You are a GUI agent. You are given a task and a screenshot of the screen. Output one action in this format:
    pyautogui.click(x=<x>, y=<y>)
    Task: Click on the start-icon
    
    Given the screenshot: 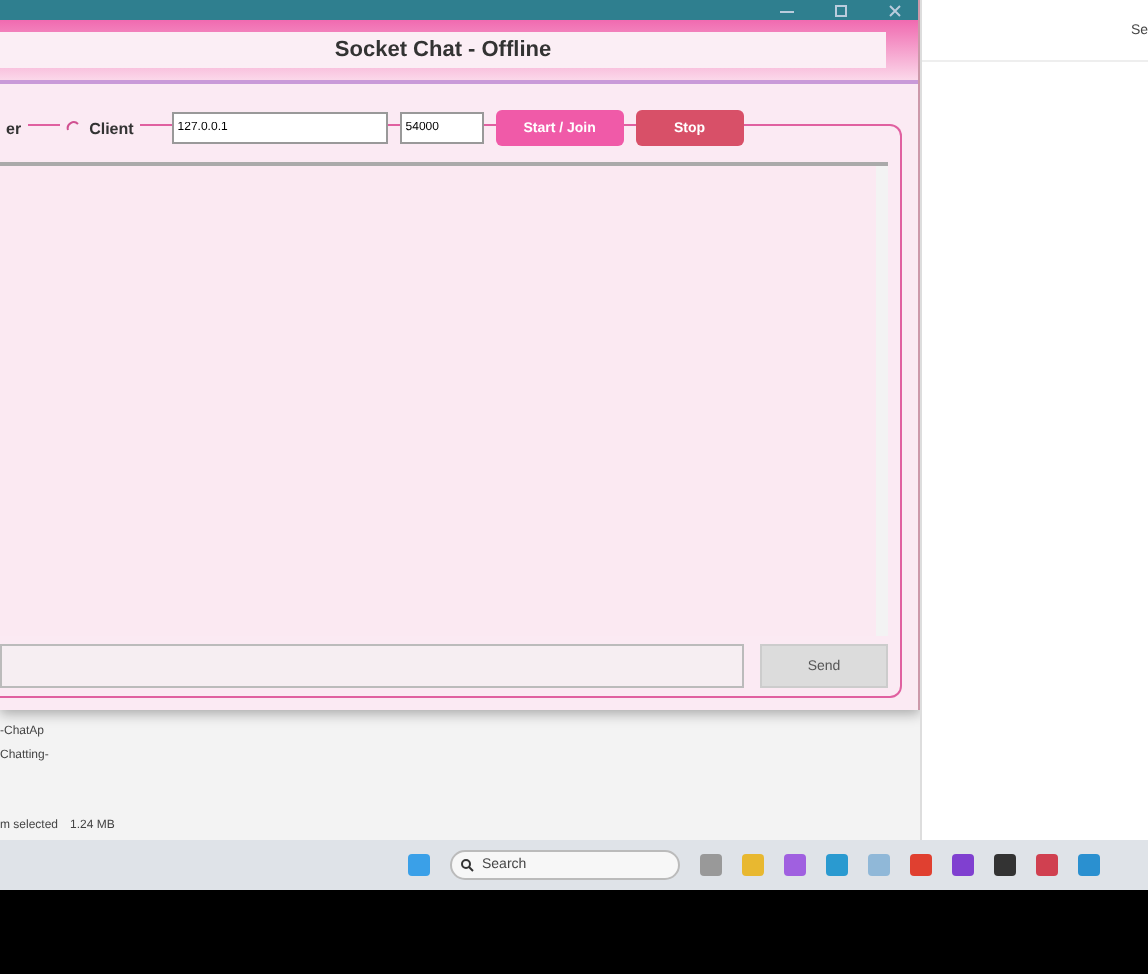 What is the action you would take?
    pyautogui.click(x=419, y=865)
    